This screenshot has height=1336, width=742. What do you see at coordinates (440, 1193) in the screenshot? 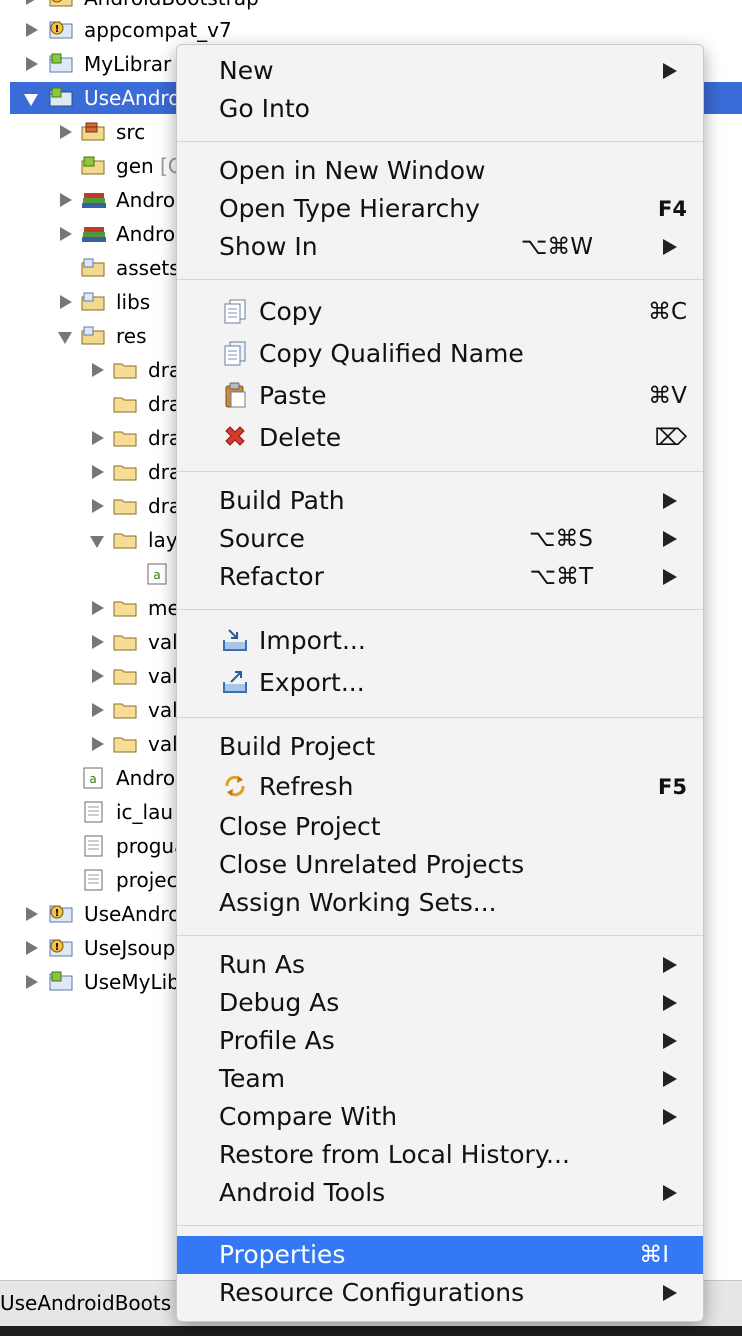
I see `menu-item-android-tools: Android Tools` at bounding box center [440, 1193].